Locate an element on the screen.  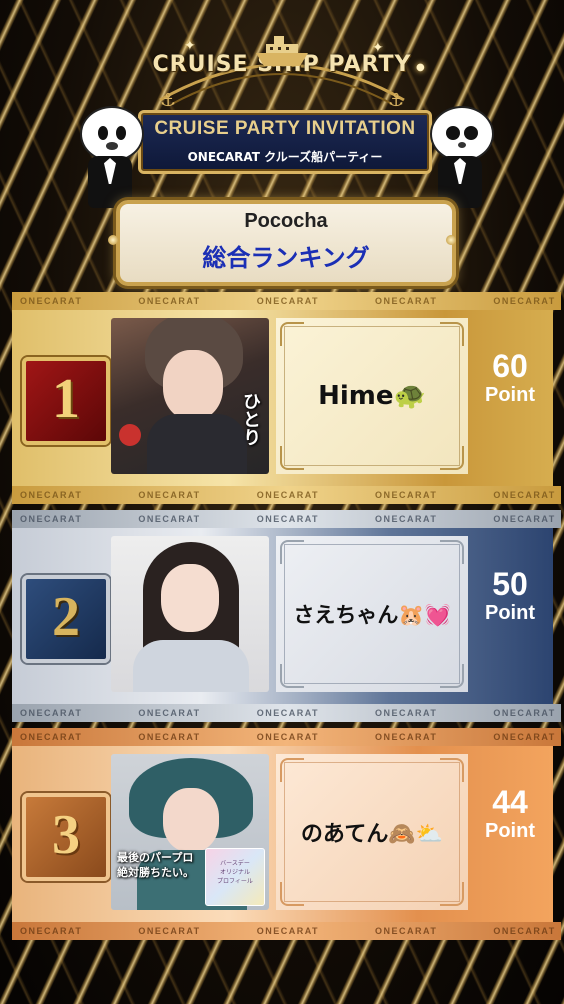
photo-caption: 最後のパープロ 絶対勝ちたい。 is located at coordinates (155, 865).